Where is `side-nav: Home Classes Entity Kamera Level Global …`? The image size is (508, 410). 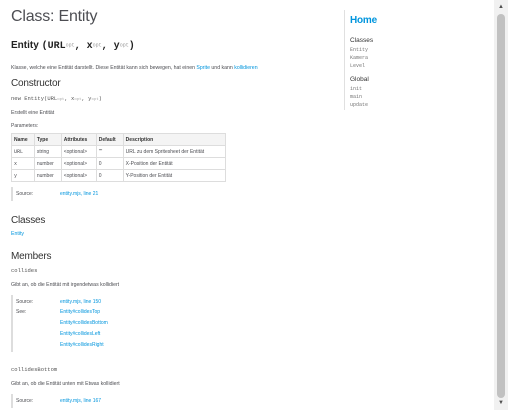
side-nav: Home Classes Entity Kamera Level Global … is located at coordinates (397, 60).